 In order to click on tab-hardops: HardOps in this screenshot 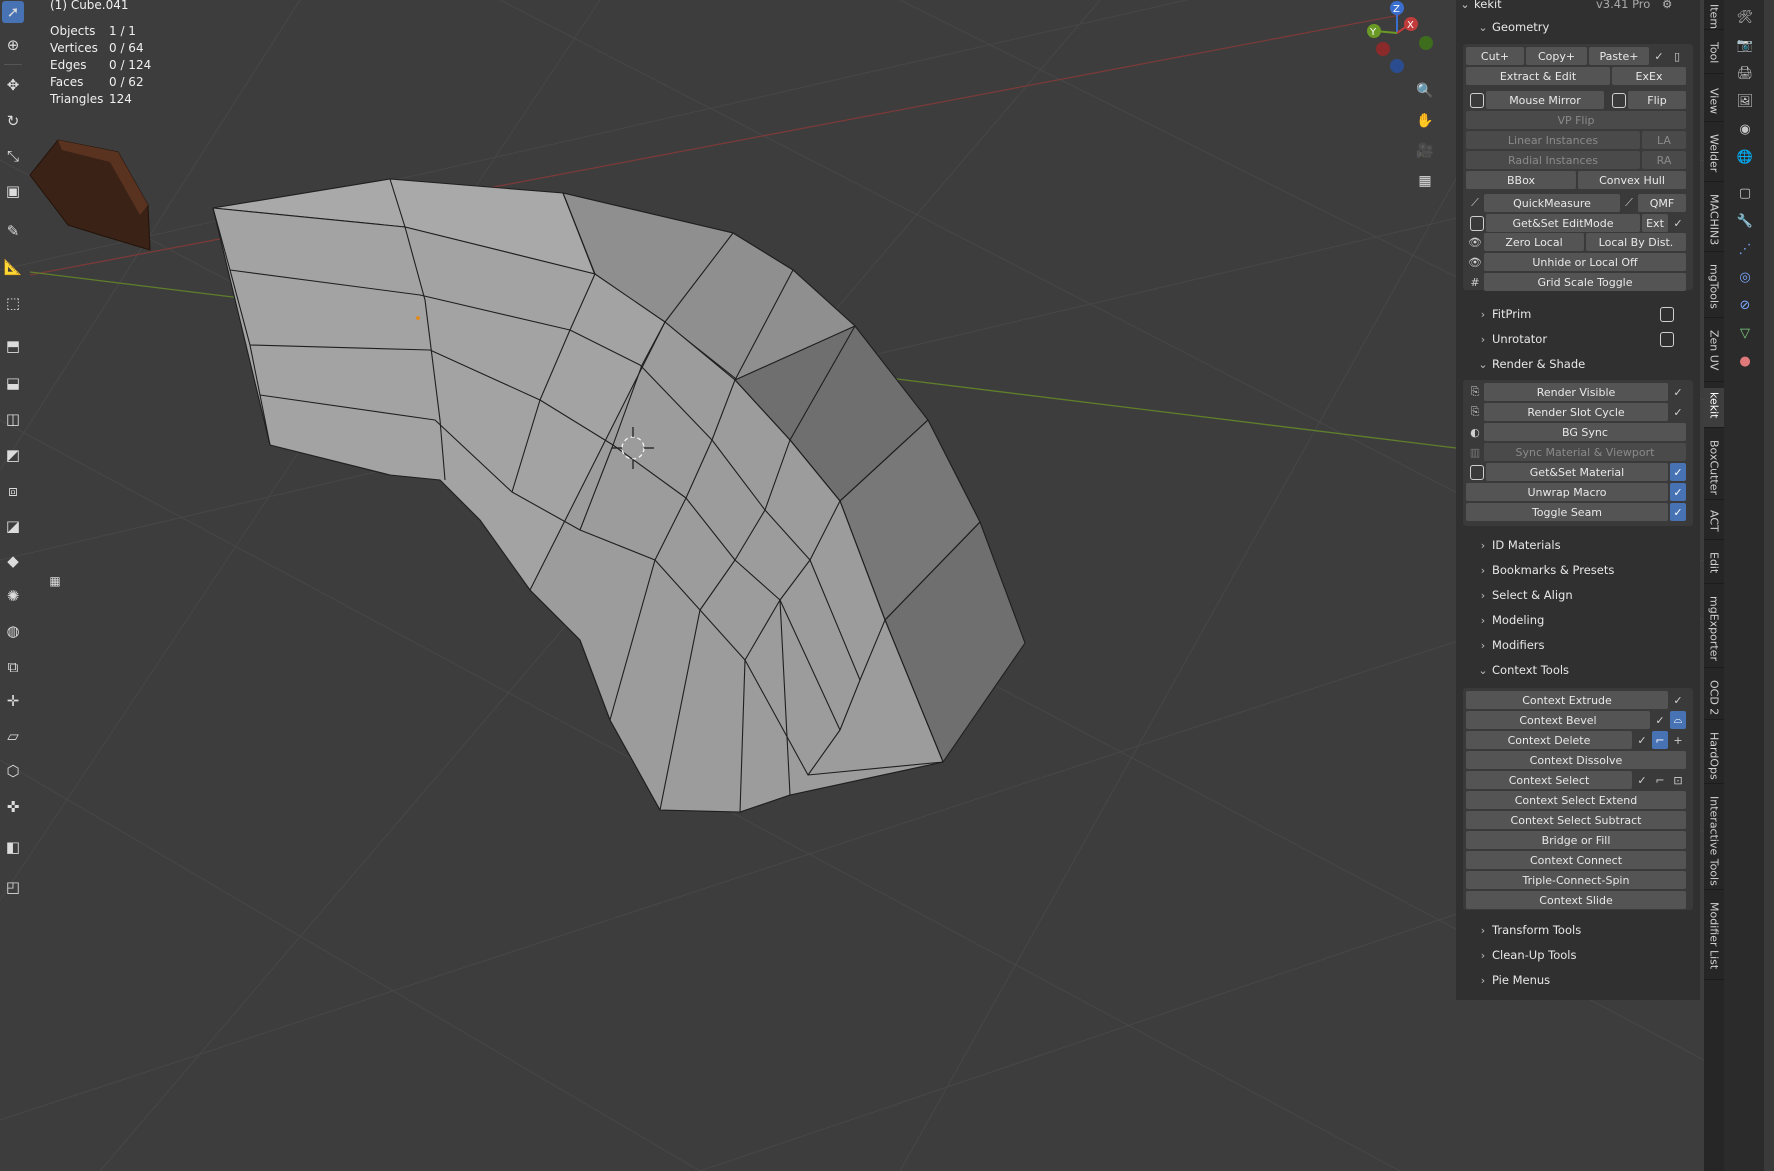, I will do `click(1714, 756)`.